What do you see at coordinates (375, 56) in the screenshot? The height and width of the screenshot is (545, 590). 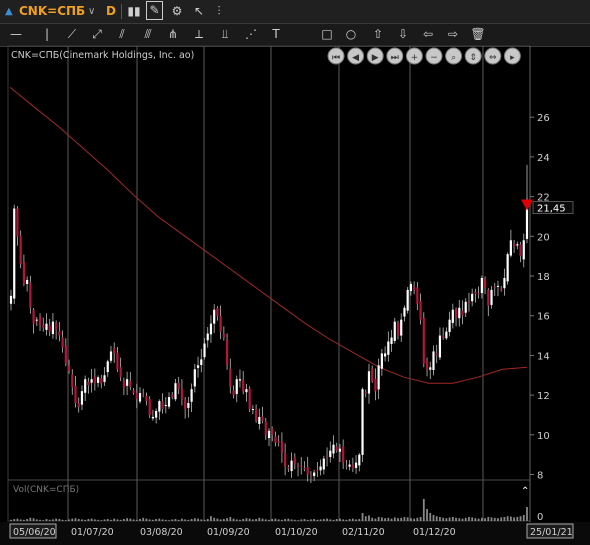 I see `scroll-right-button: ▶` at bounding box center [375, 56].